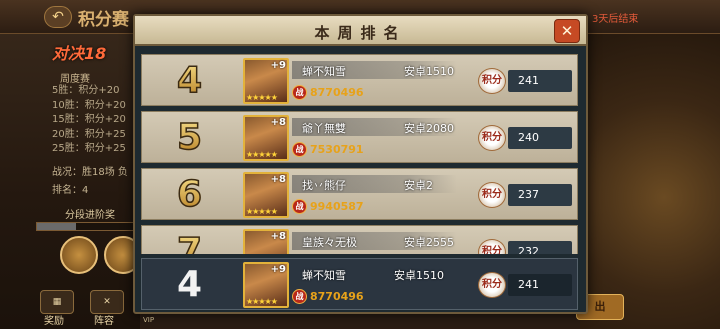 The height and width of the screenshot is (329, 720). Describe the element at coordinates (189, 194) in the screenshot. I see `rank-number: 6` at that location.